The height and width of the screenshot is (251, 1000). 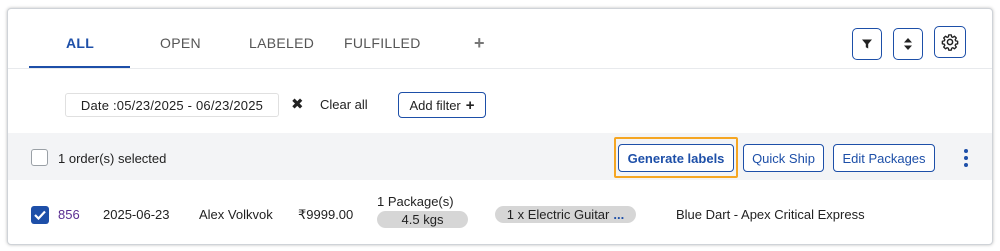 What do you see at coordinates (281, 43) in the screenshot?
I see `tab-labeled: LABELED` at bounding box center [281, 43].